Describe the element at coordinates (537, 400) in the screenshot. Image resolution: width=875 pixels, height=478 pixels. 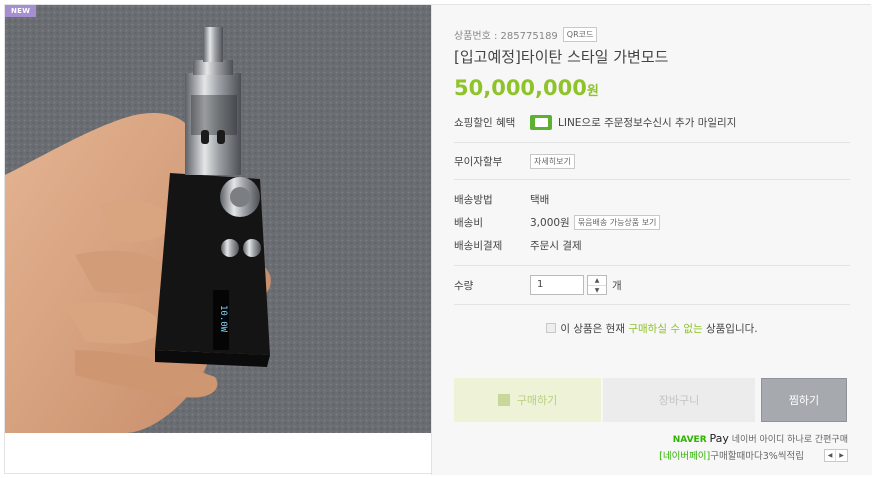
I see `buy-button-label: 구매하기` at that location.